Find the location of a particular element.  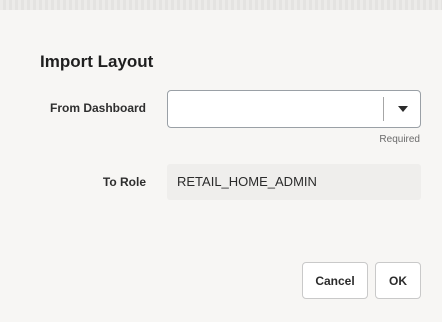

chevron-down-icon is located at coordinates (403, 109).